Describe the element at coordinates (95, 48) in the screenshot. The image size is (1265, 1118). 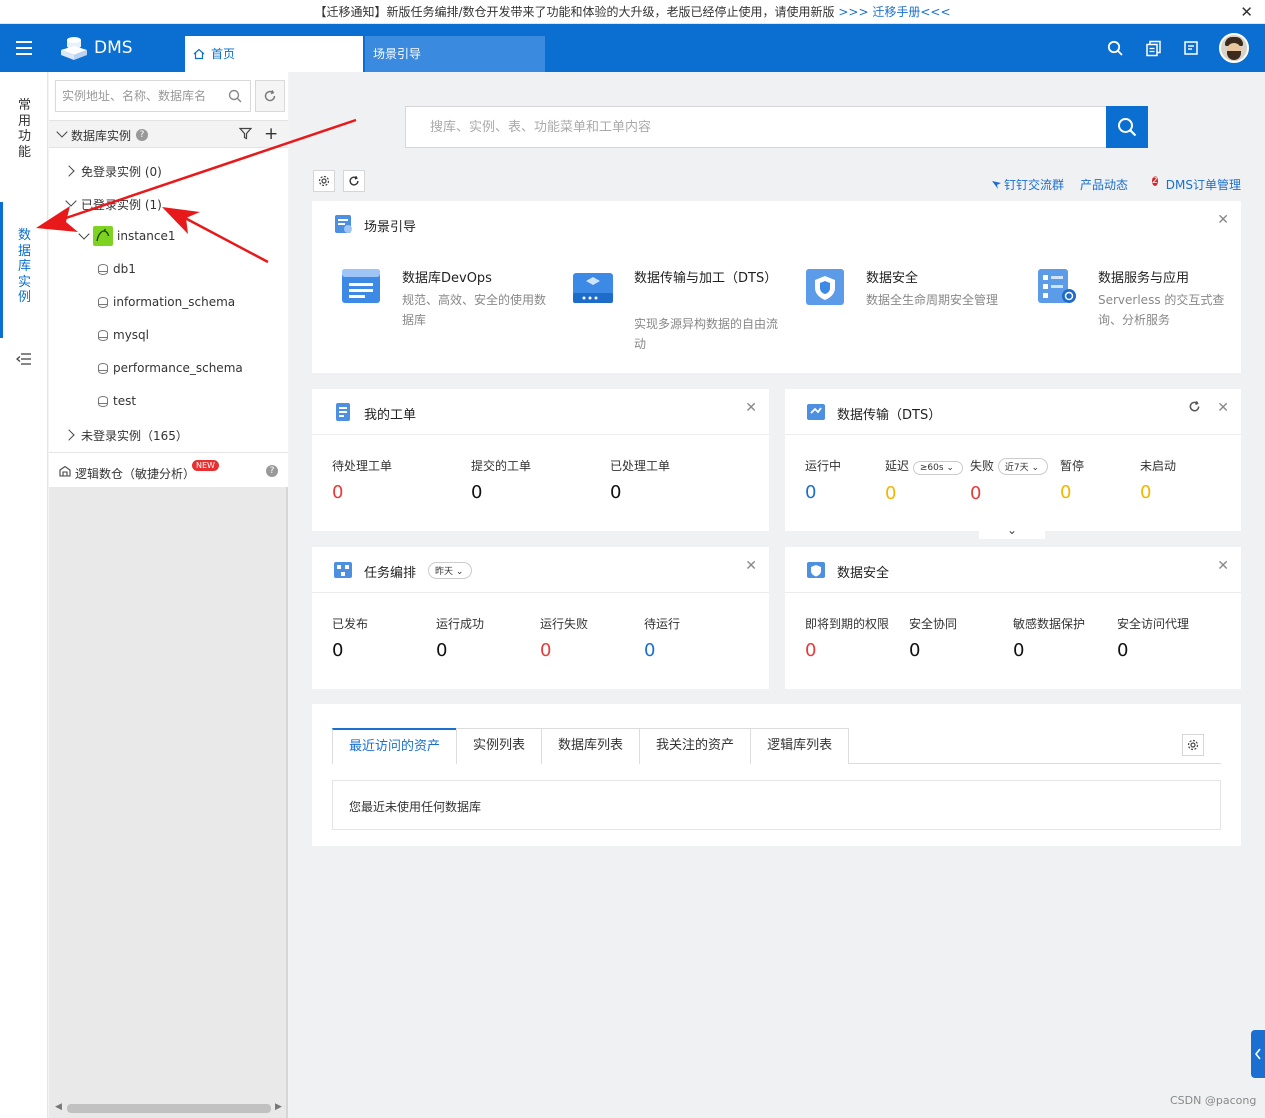
I see `dms-logo: DMS` at that location.